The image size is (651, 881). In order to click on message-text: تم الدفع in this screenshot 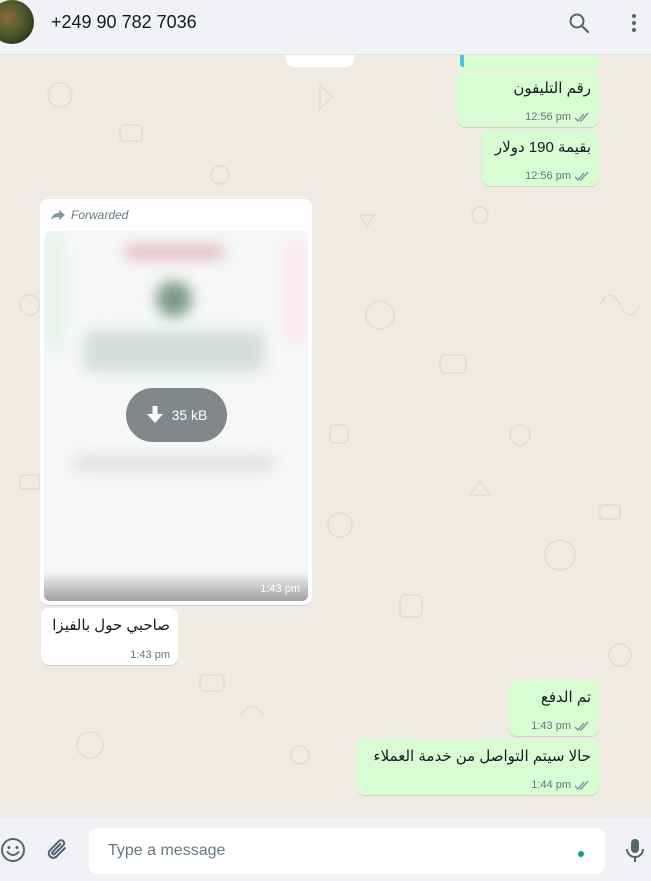, I will do `click(565, 697)`.